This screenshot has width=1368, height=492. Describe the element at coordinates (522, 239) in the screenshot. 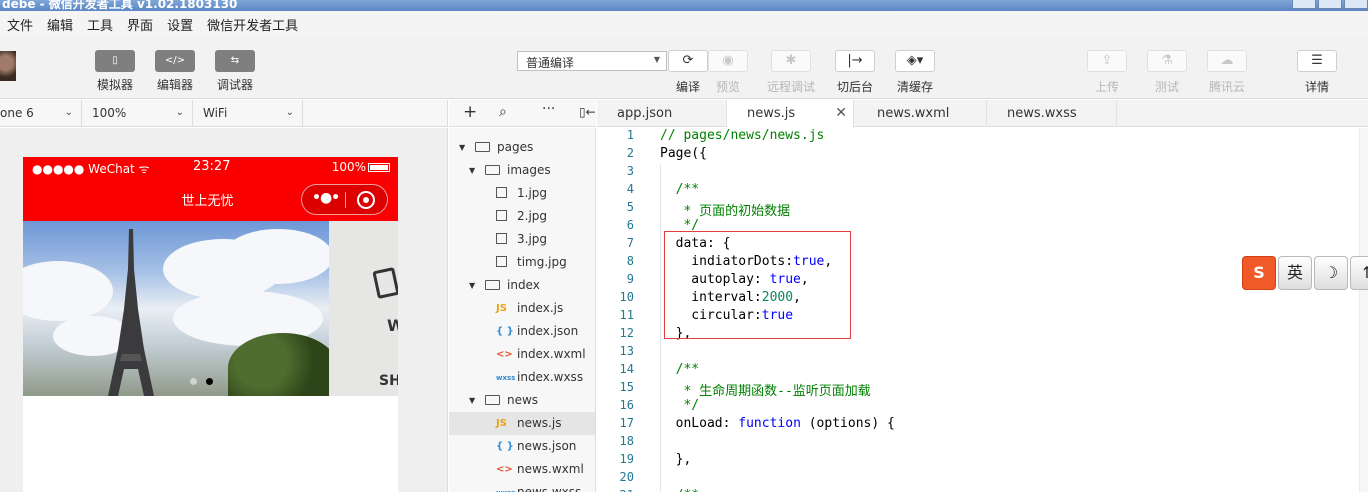

I see `tree-file: 3.jpg` at that location.